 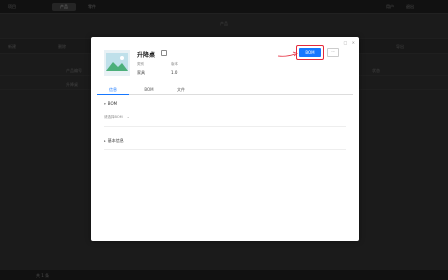 I want to click on bom-section-header: ▾ BOM, so click(x=110, y=103).